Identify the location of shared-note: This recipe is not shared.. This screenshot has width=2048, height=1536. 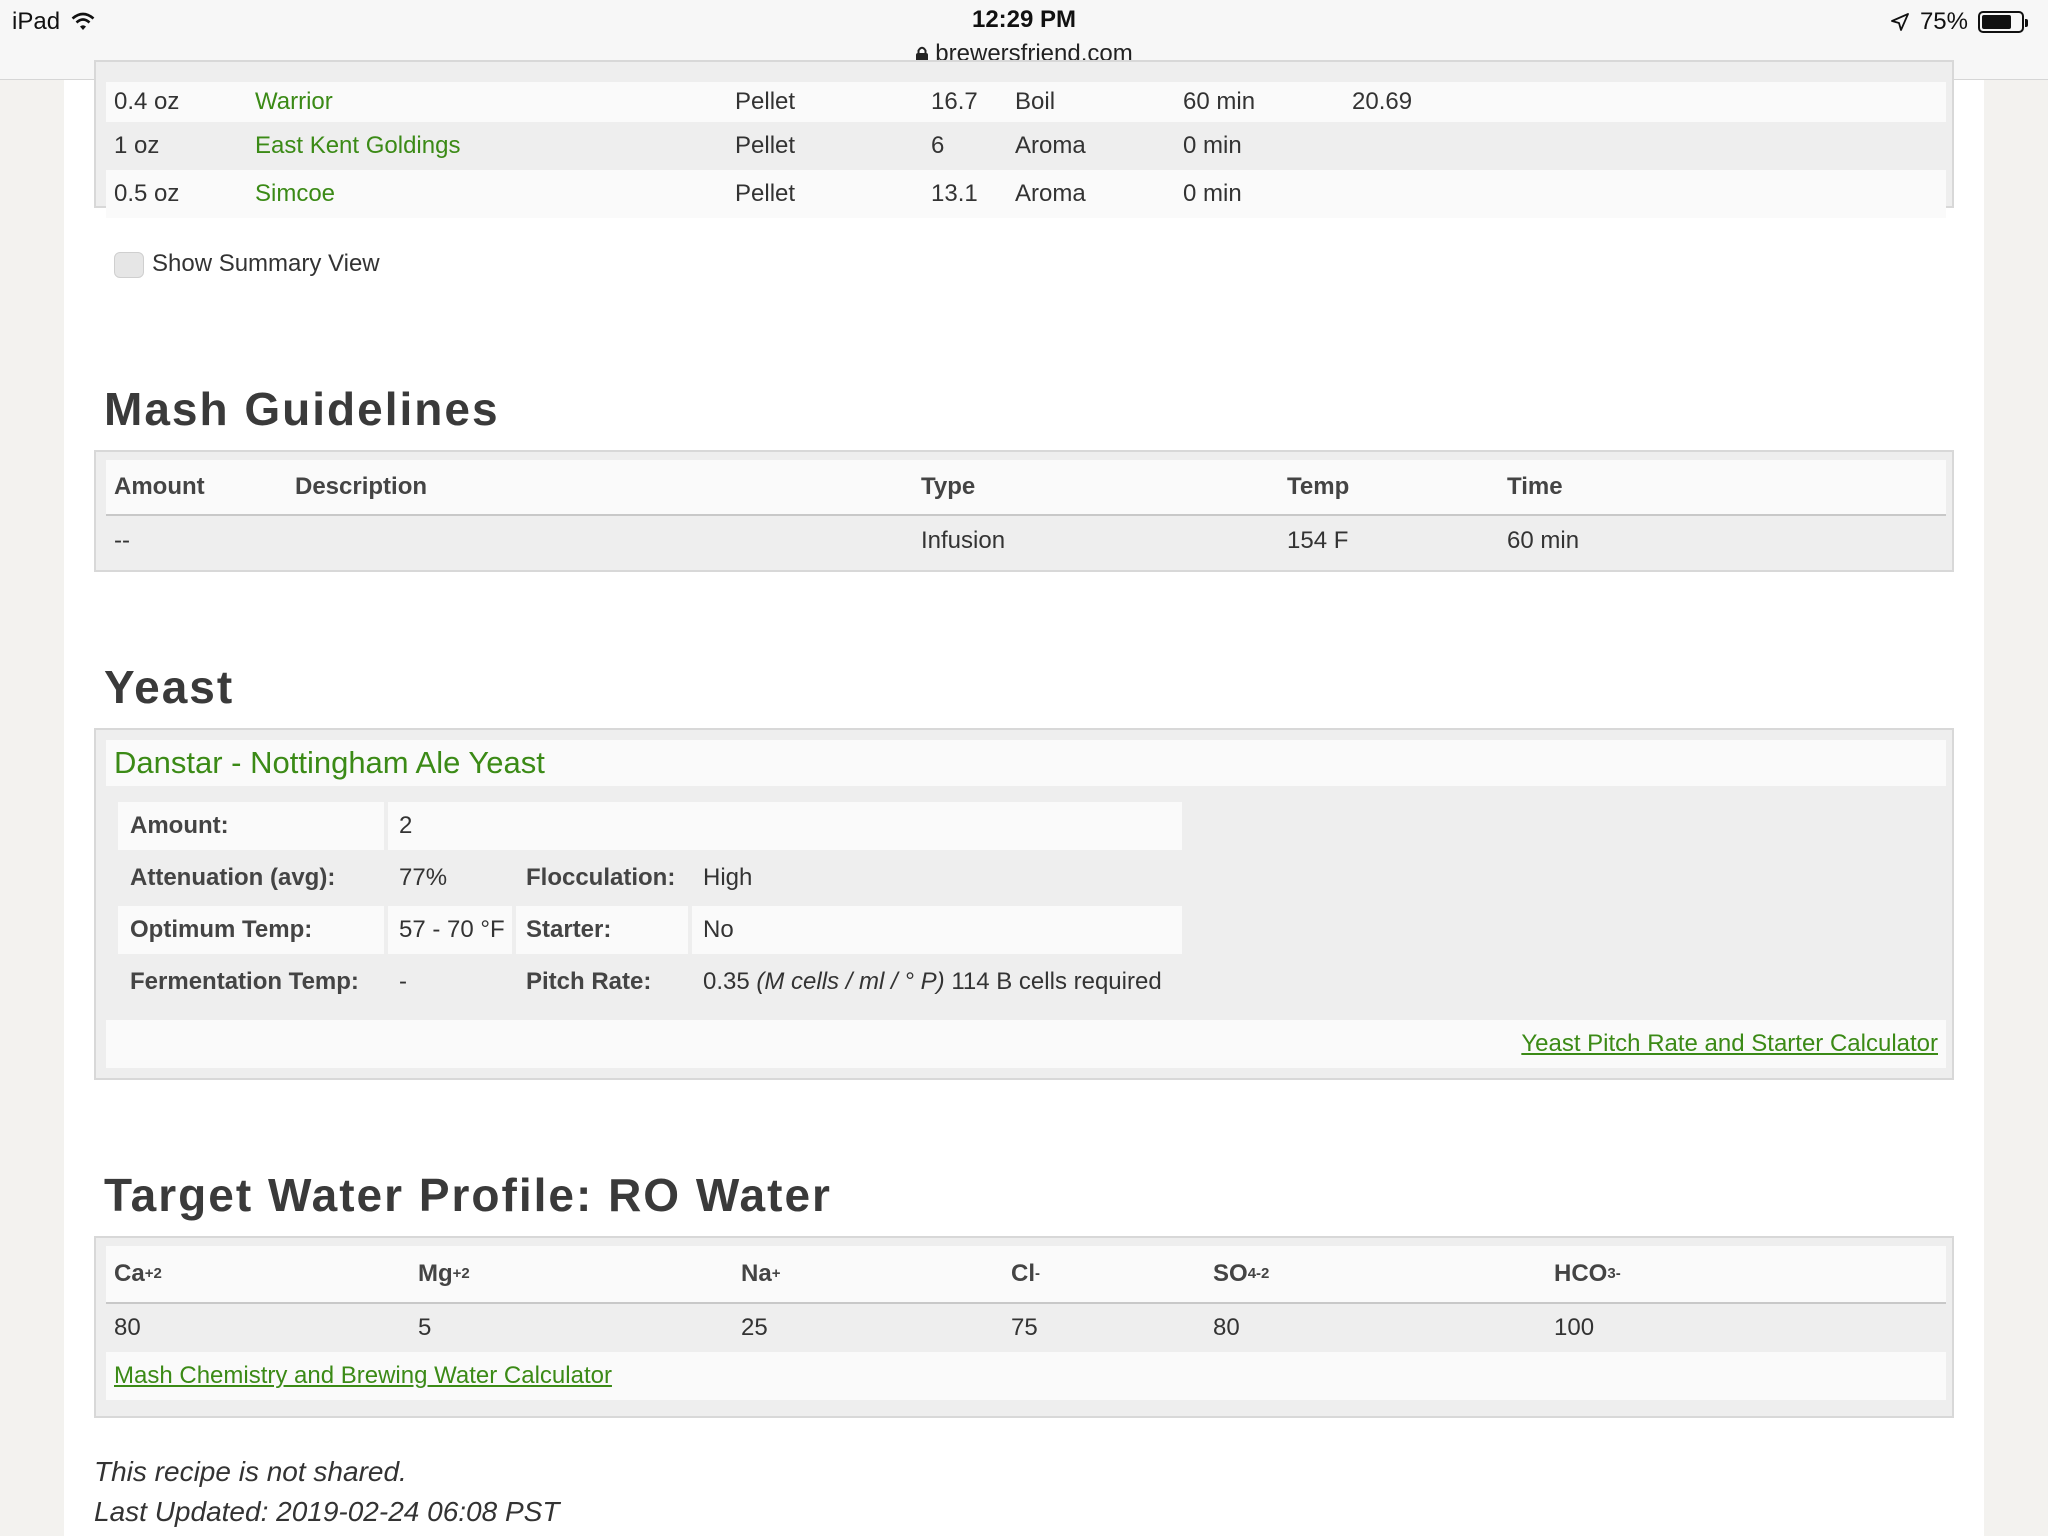
(250, 1471).